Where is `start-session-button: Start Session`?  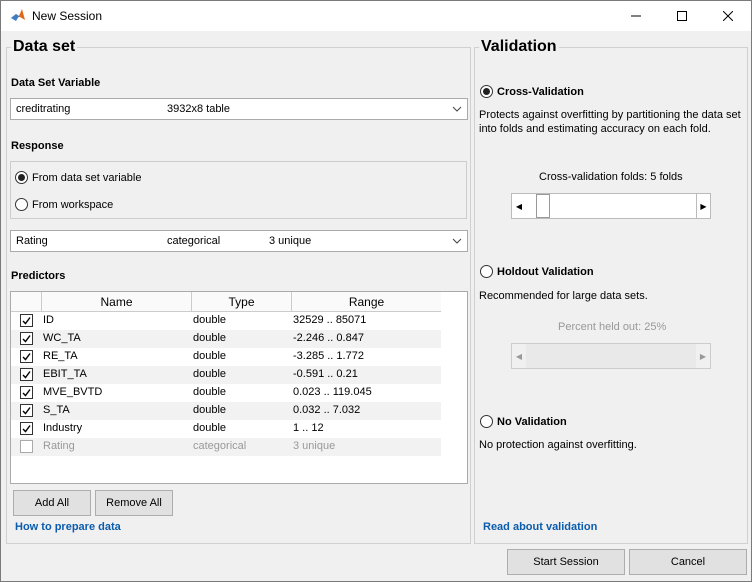
start-session-button: Start Session is located at coordinates (566, 562).